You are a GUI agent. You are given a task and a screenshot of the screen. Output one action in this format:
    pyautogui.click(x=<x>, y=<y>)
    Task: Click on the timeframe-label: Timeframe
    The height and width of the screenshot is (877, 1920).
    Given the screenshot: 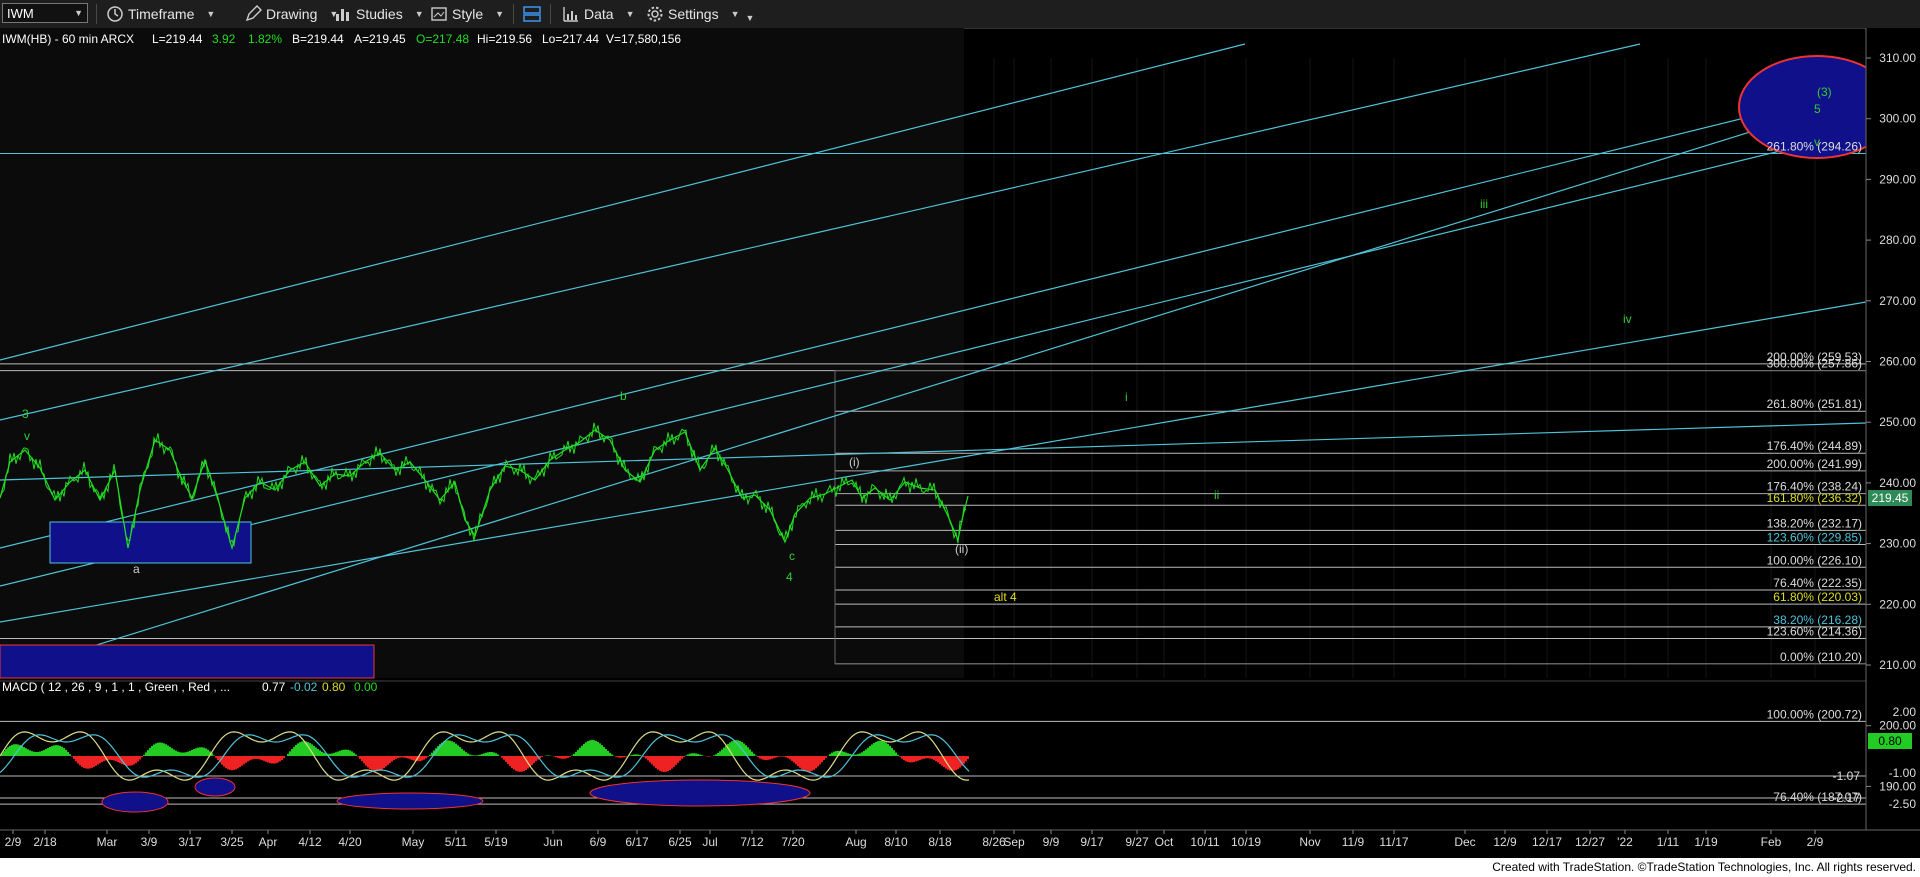 What is the action you would take?
    pyautogui.click(x=161, y=14)
    